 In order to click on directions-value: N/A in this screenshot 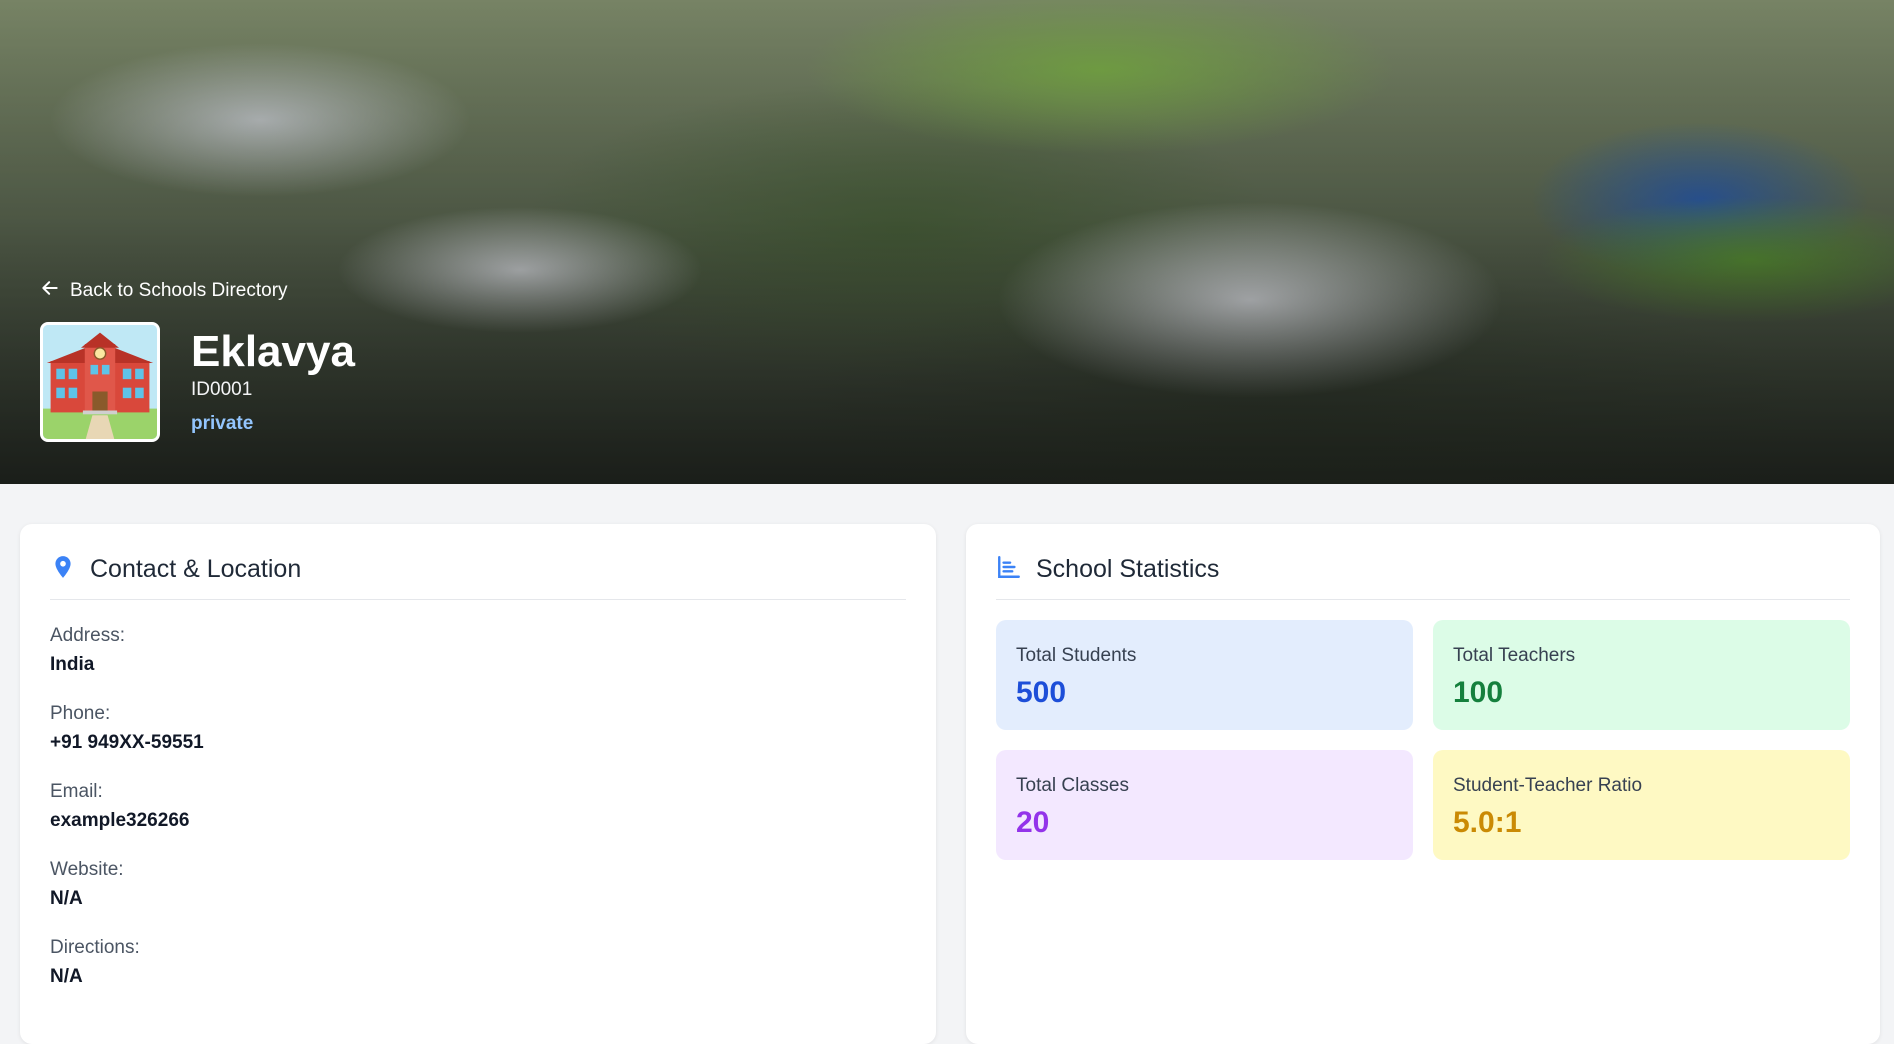, I will do `click(66, 976)`.